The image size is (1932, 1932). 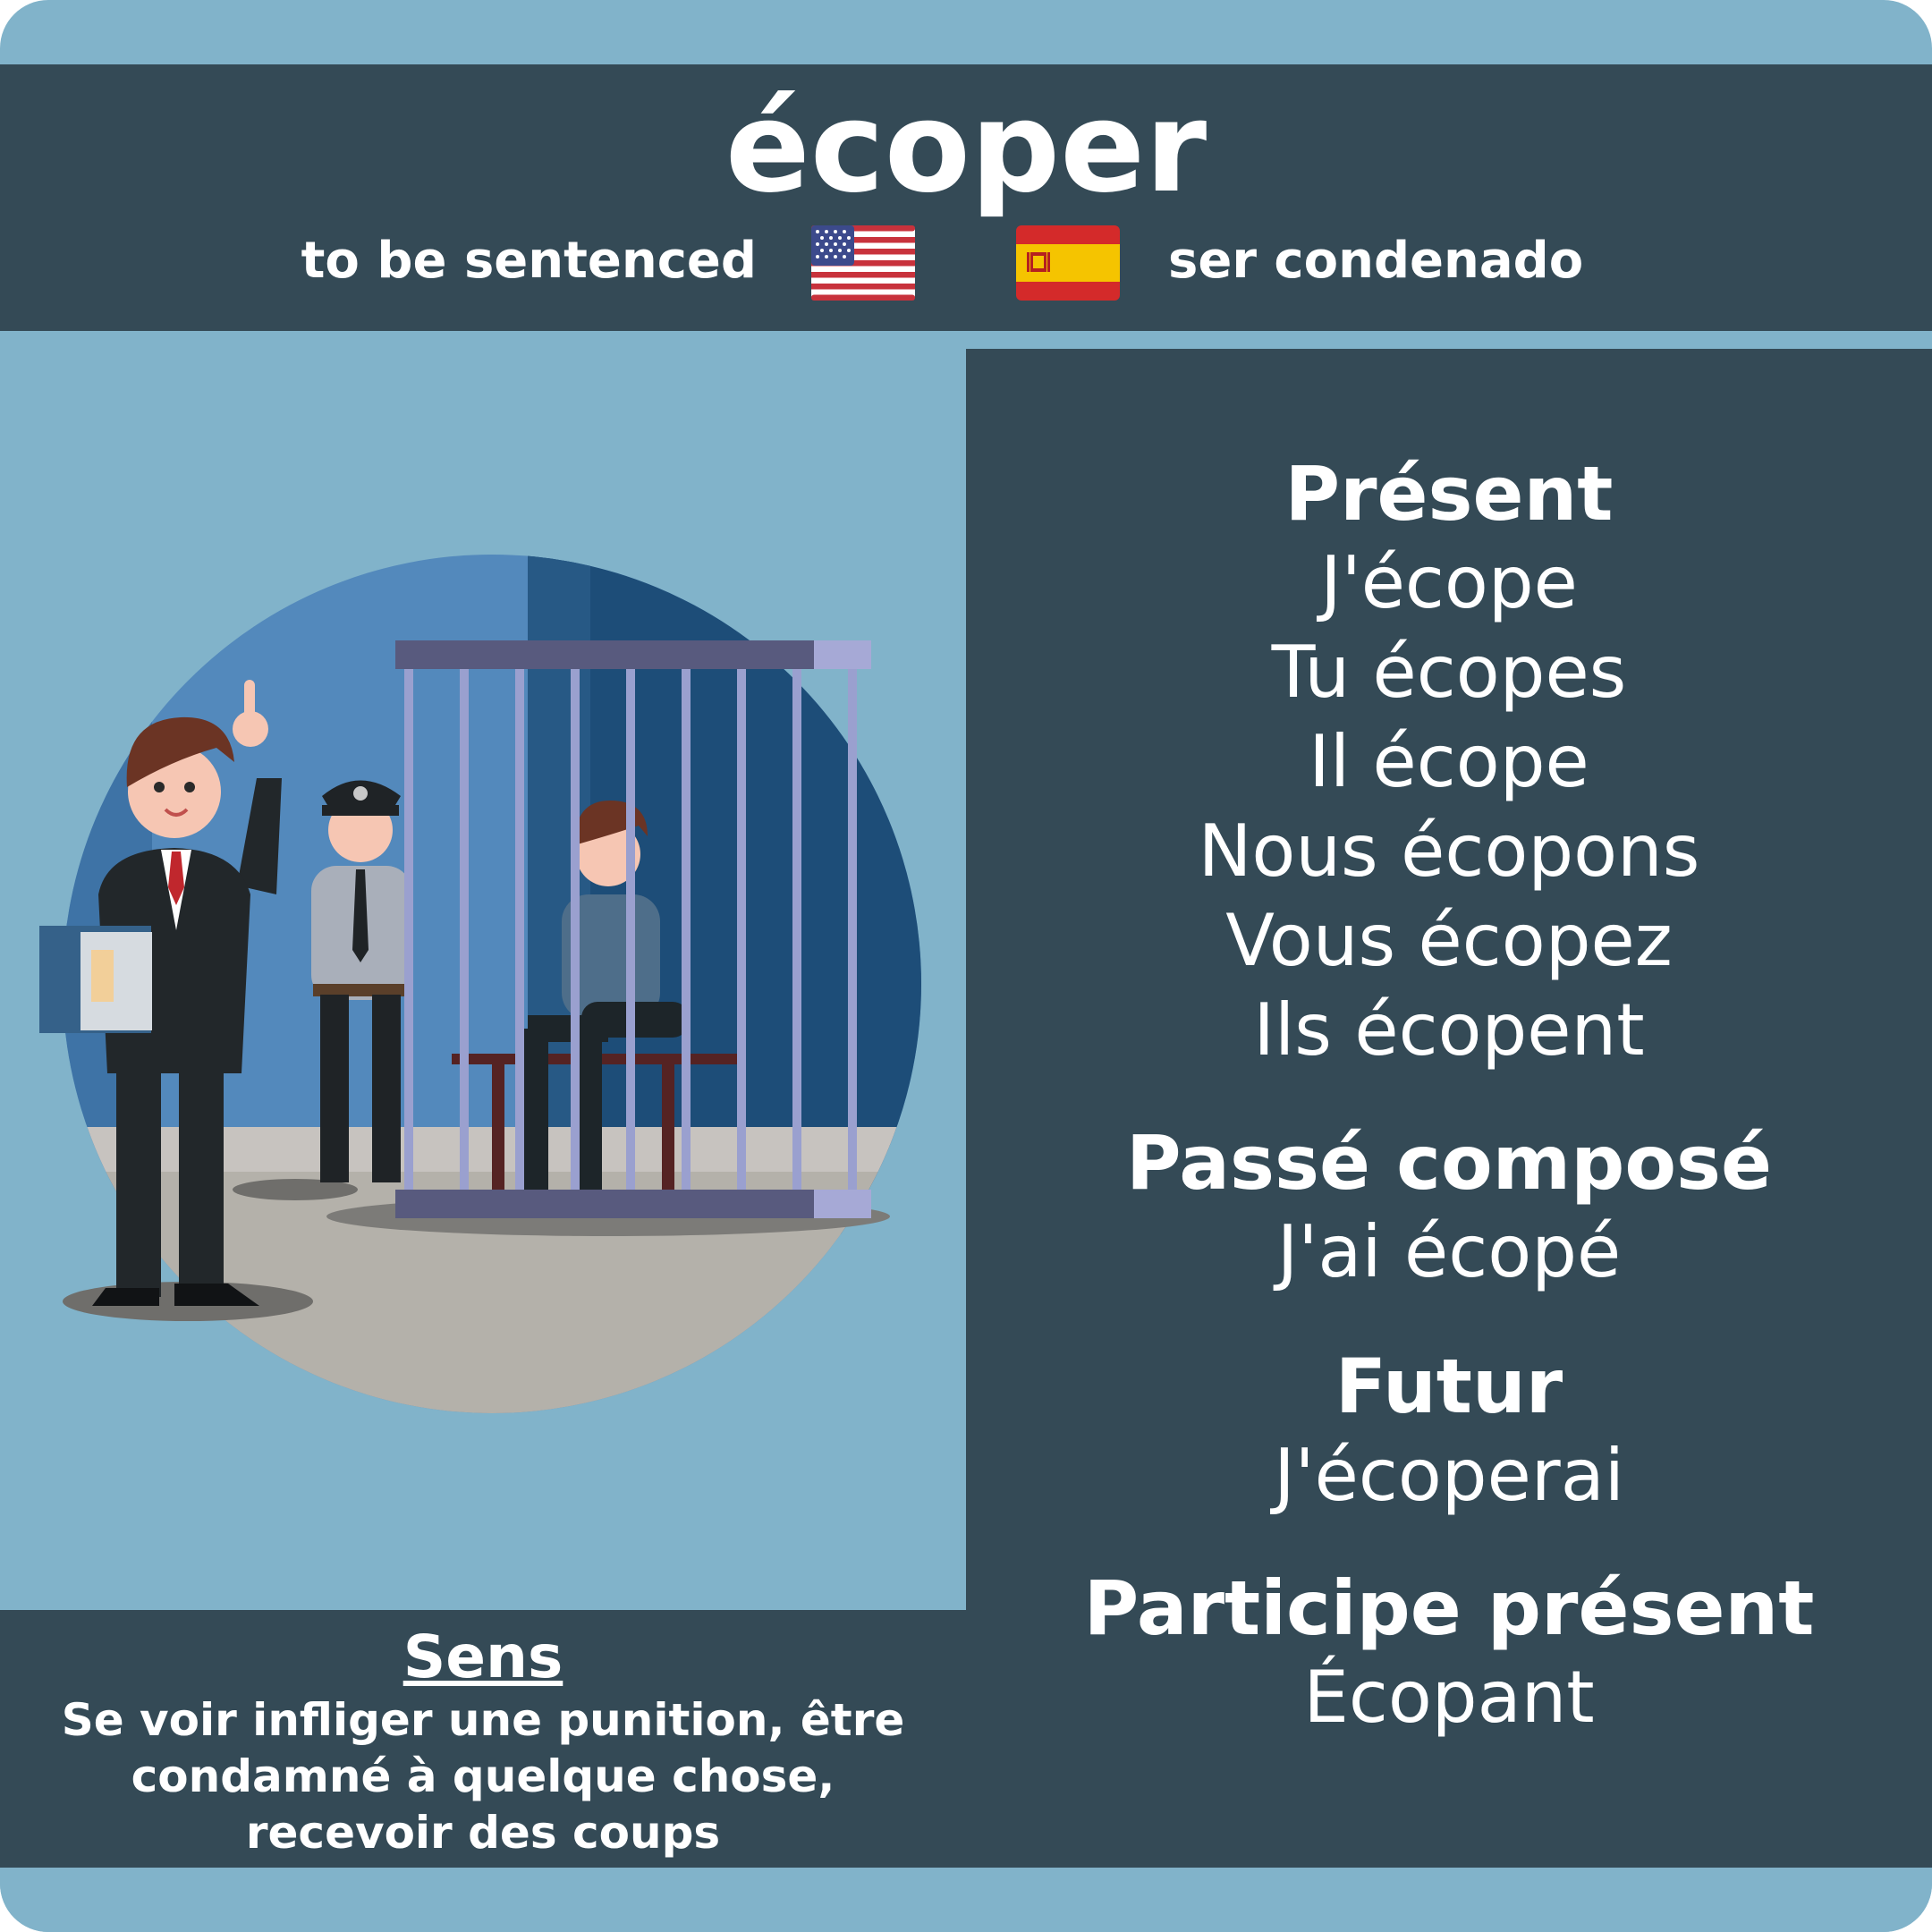 I want to click on us-flag-icon, so click(x=863, y=263).